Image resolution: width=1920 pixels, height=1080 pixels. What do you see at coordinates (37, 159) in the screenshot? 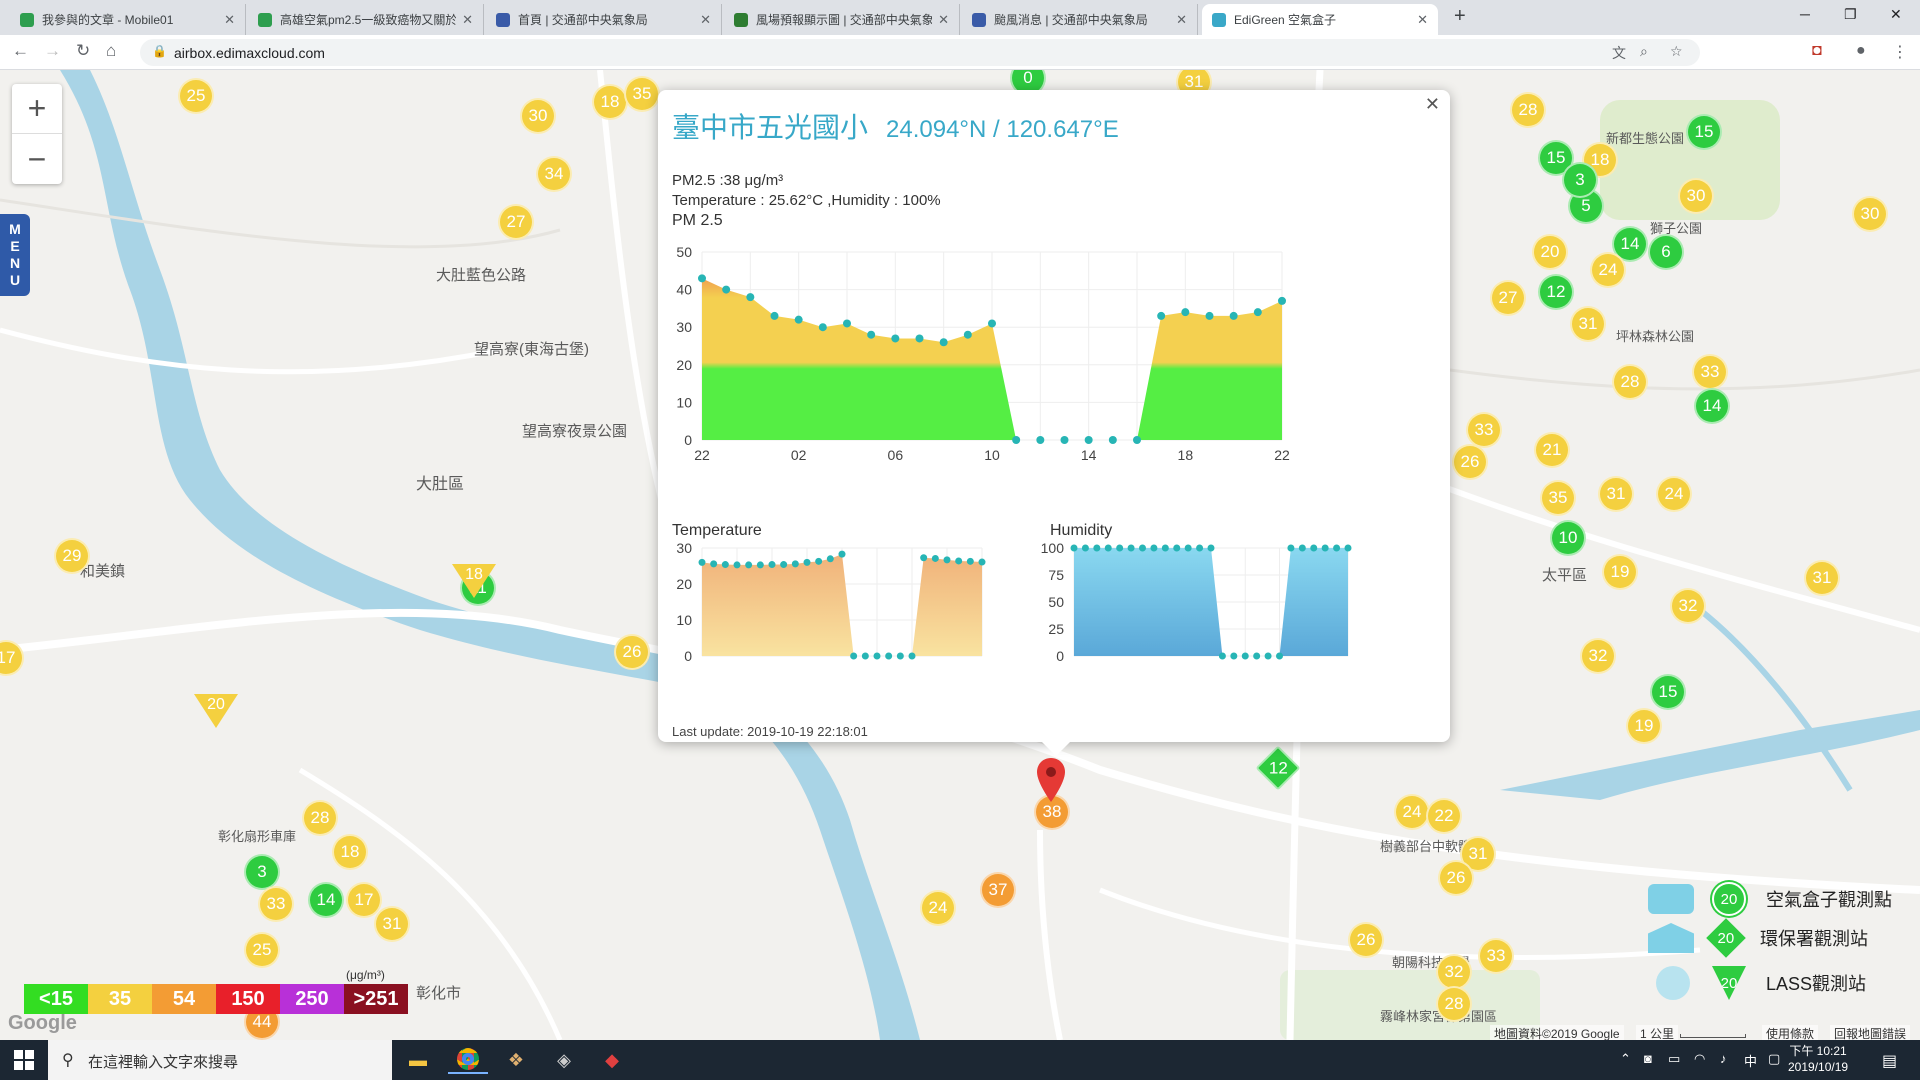
I see `zoom-out-button: −` at bounding box center [37, 159].